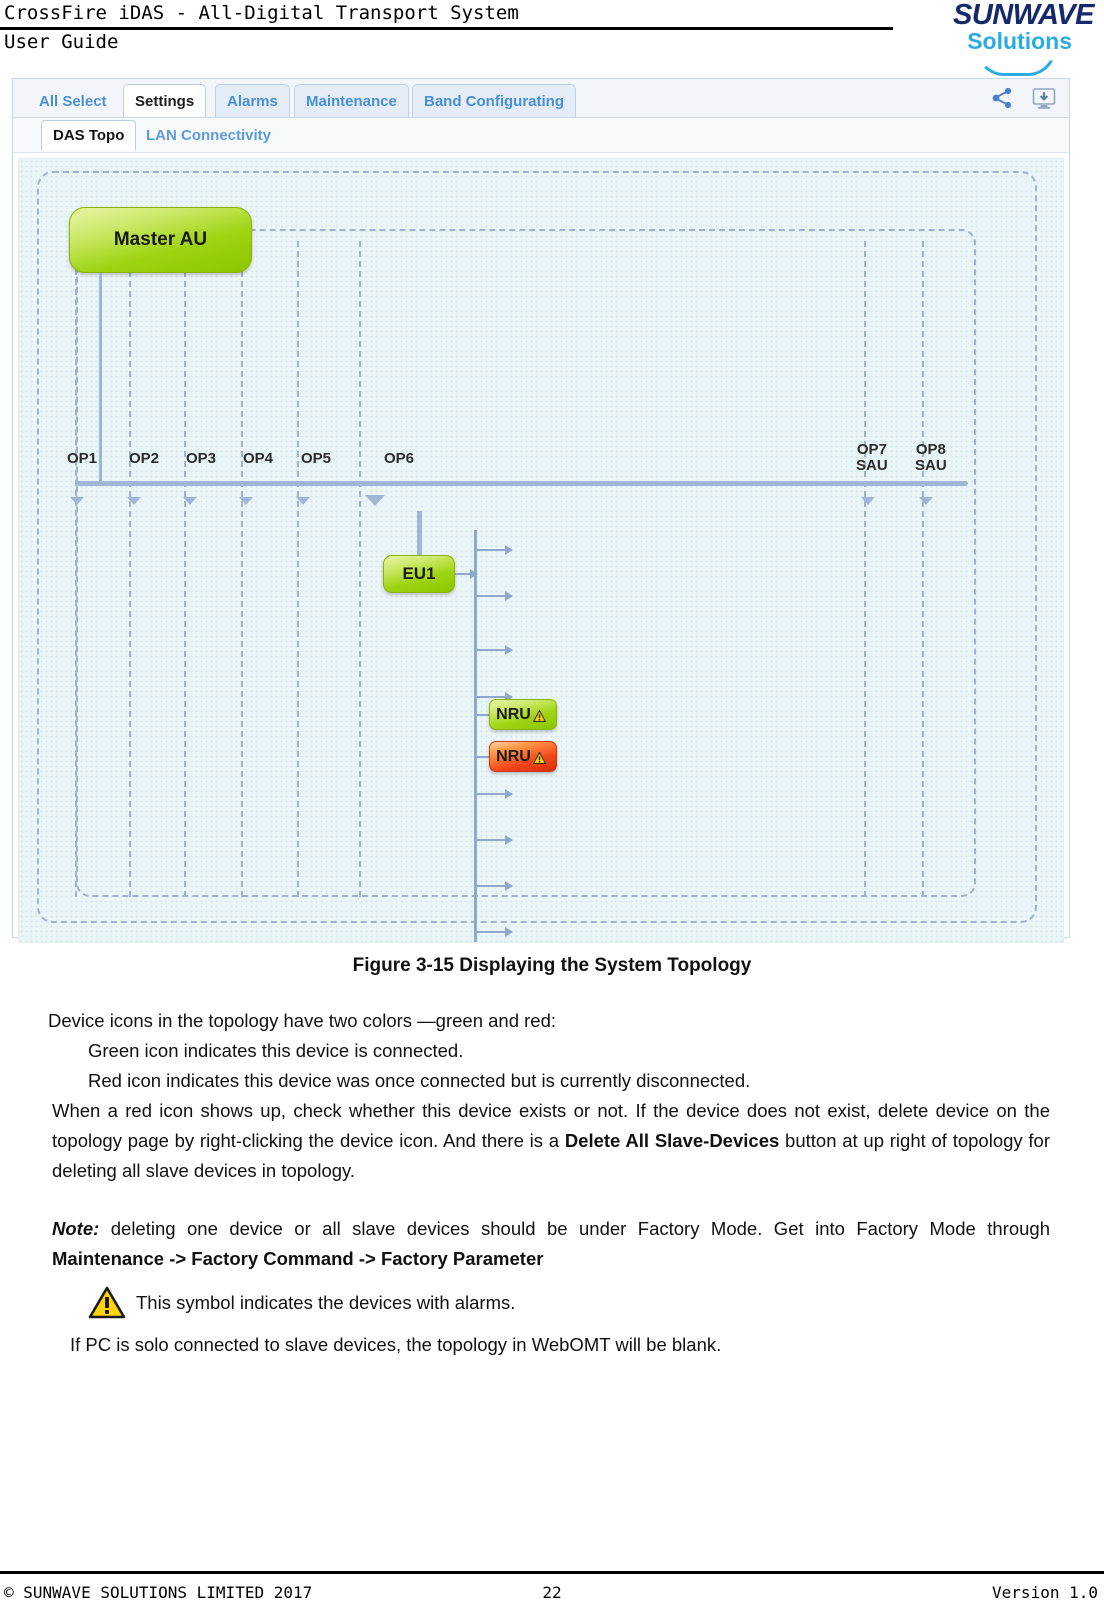 This screenshot has height=1623, width=1104. I want to click on port-label-op4: OP4, so click(258, 459).